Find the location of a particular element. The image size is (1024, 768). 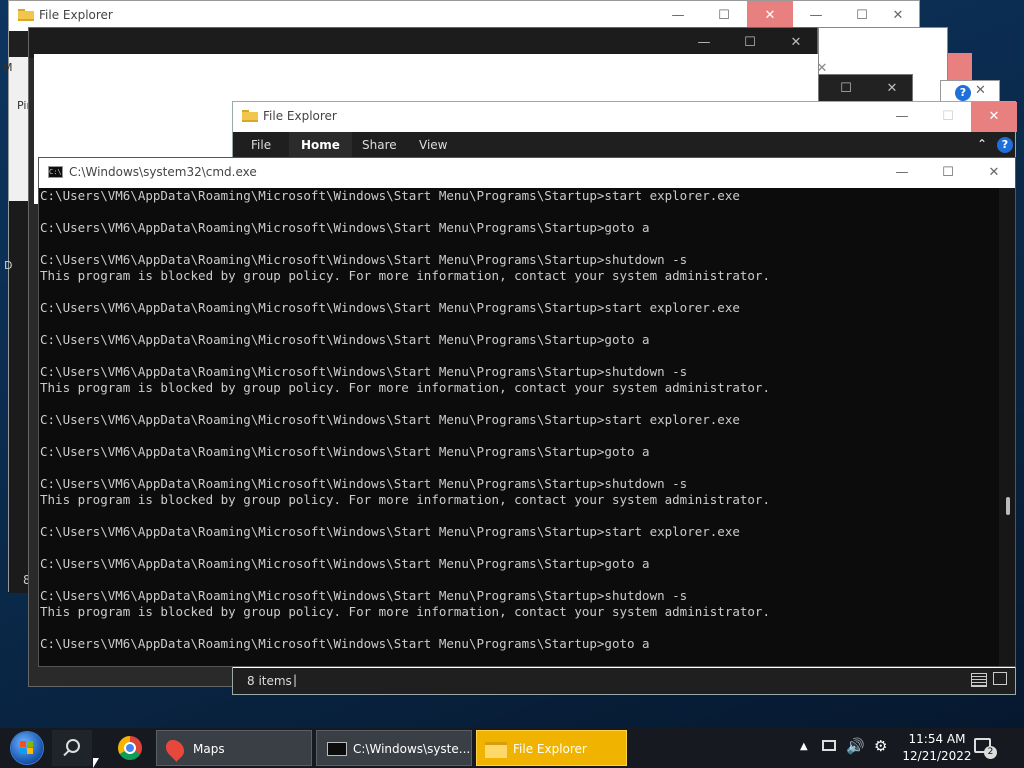

chrome-icon is located at coordinates (130, 748).